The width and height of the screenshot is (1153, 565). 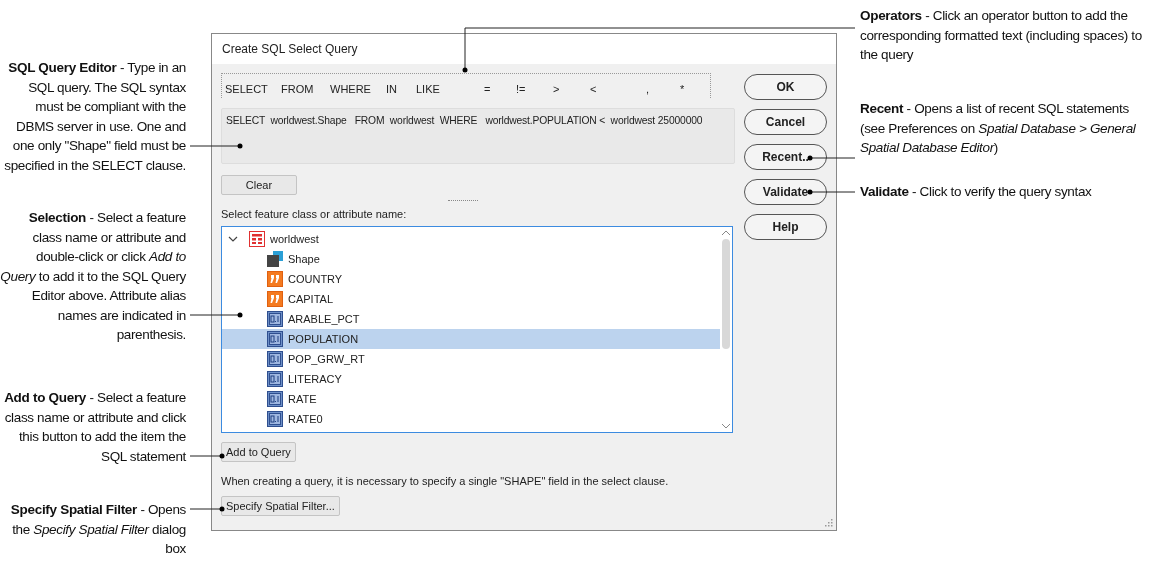 What do you see at coordinates (257, 239) in the screenshot?
I see `table-icon` at bounding box center [257, 239].